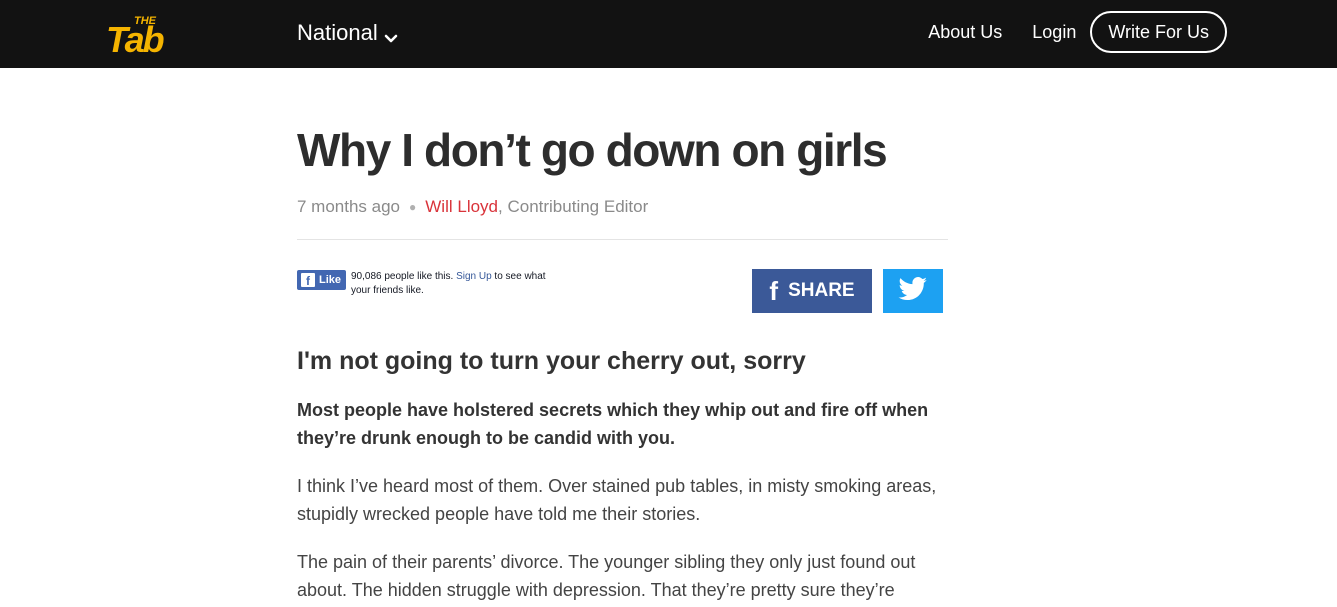 Image resolution: width=1337 pixels, height=607 pixels. What do you see at coordinates (622, 239) in the screenshot?
I see `divider` at bounding box center [622, 239].